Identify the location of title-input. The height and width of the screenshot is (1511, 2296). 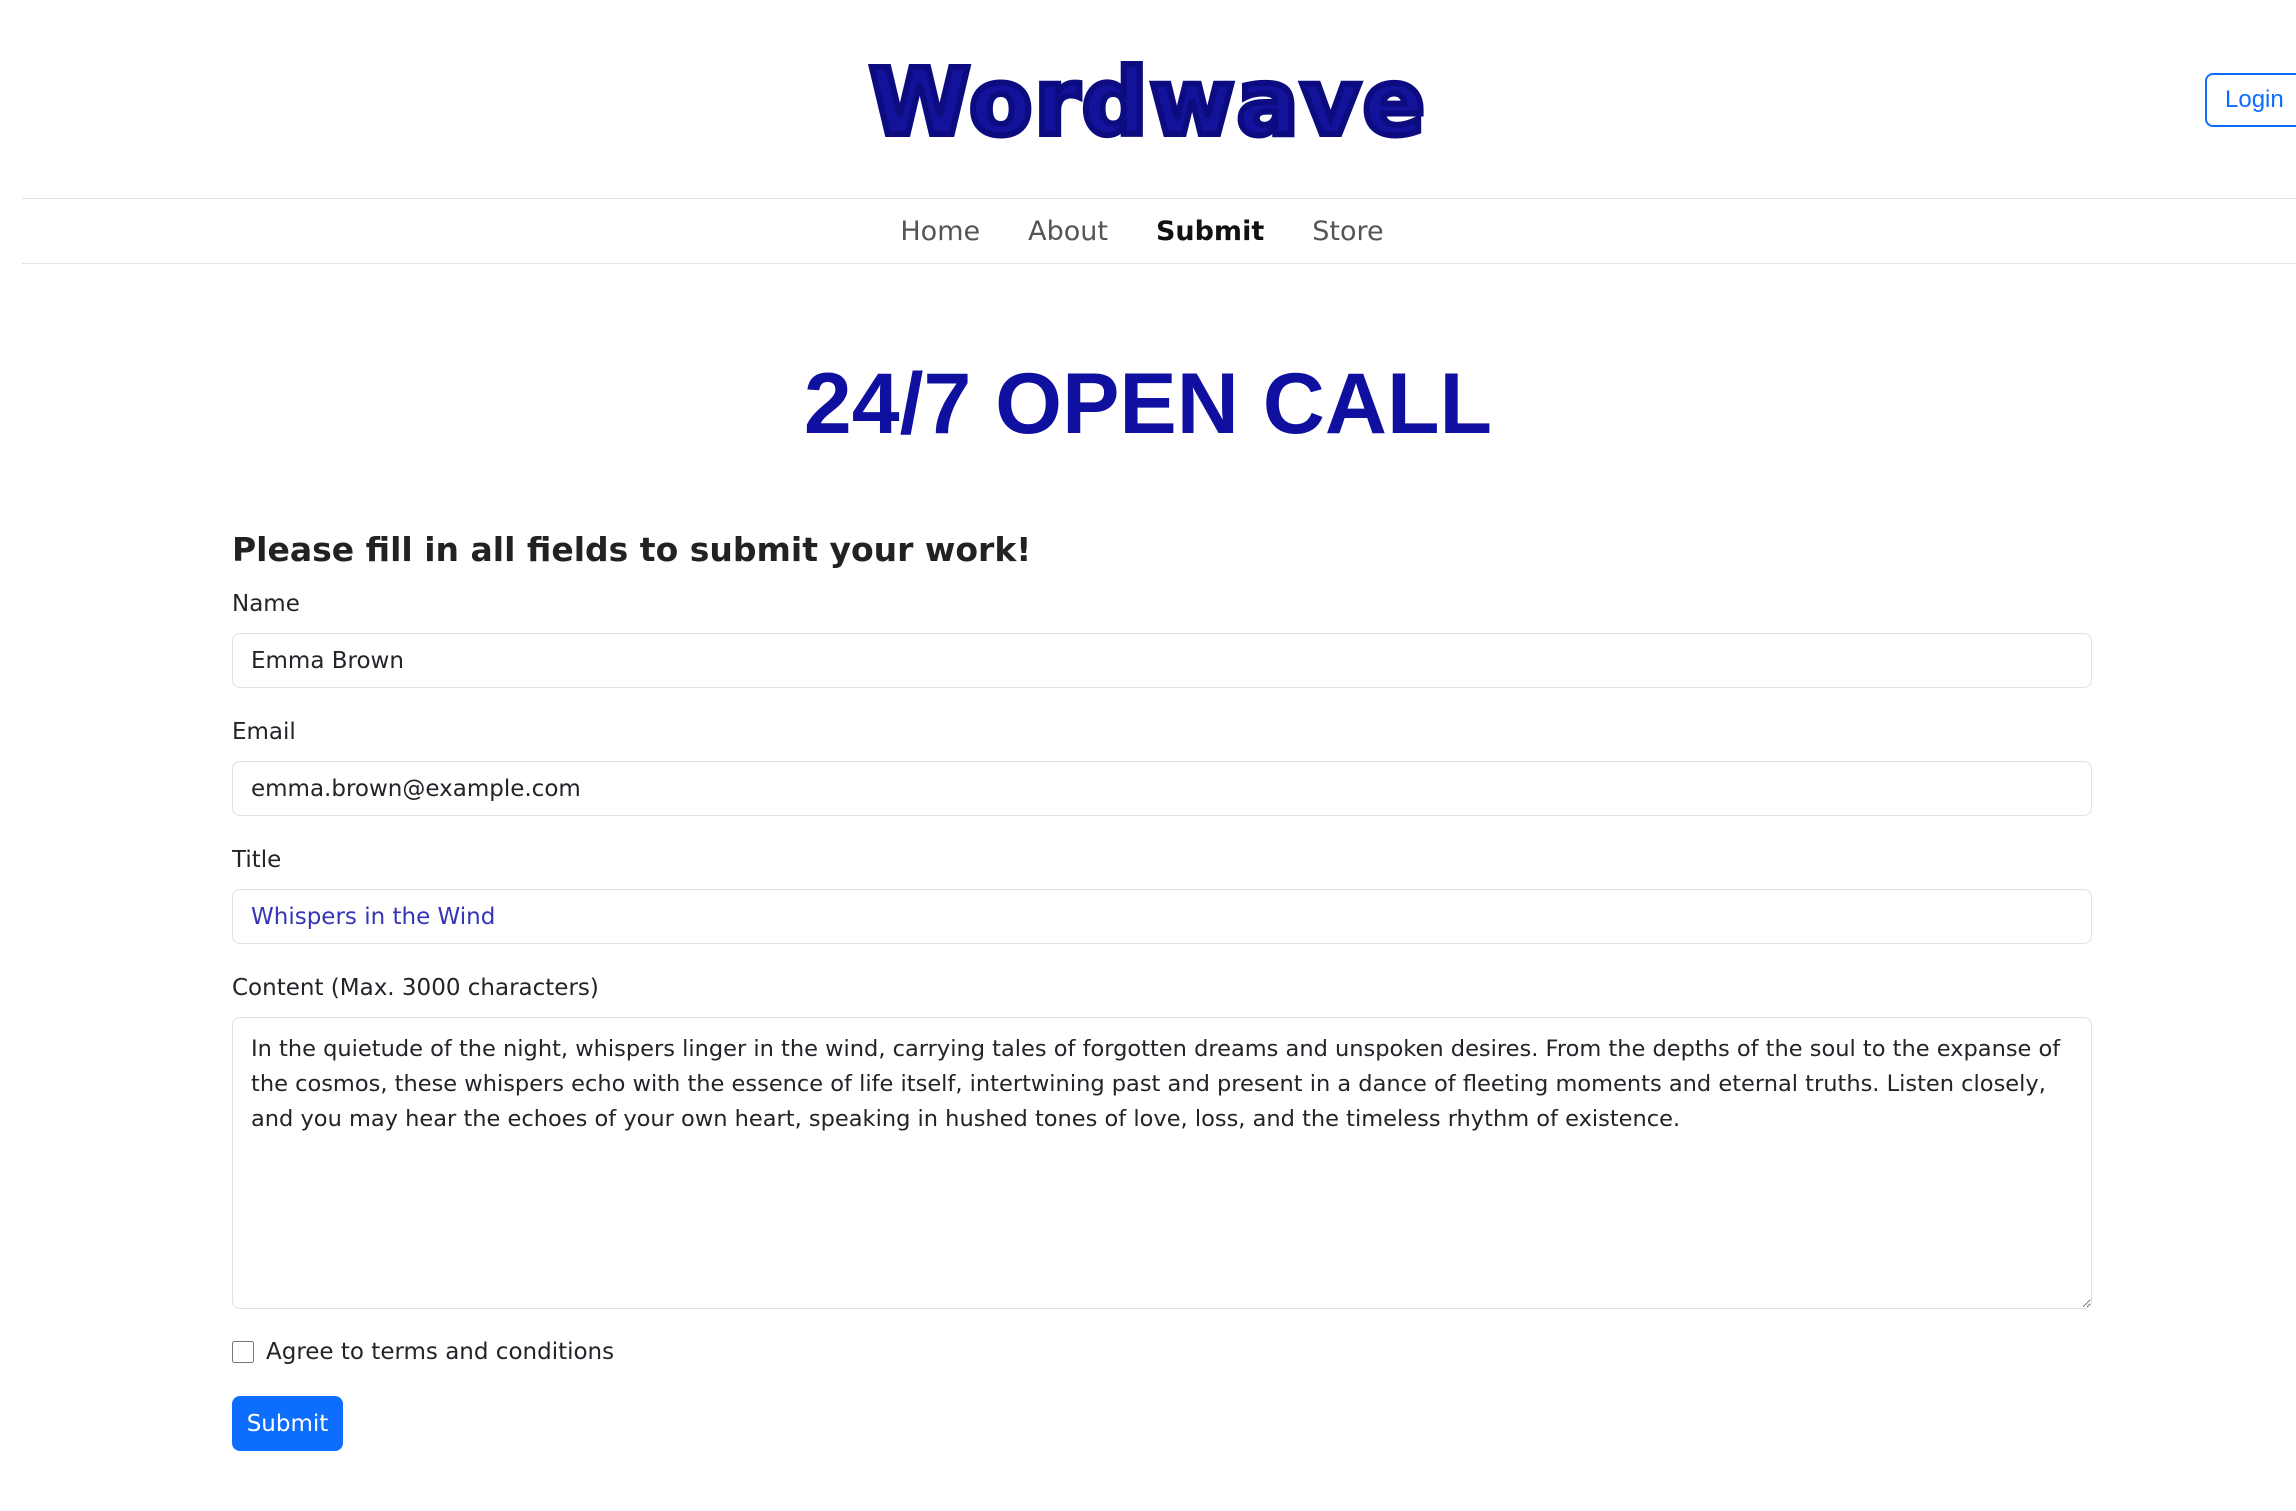
(1162, 916).